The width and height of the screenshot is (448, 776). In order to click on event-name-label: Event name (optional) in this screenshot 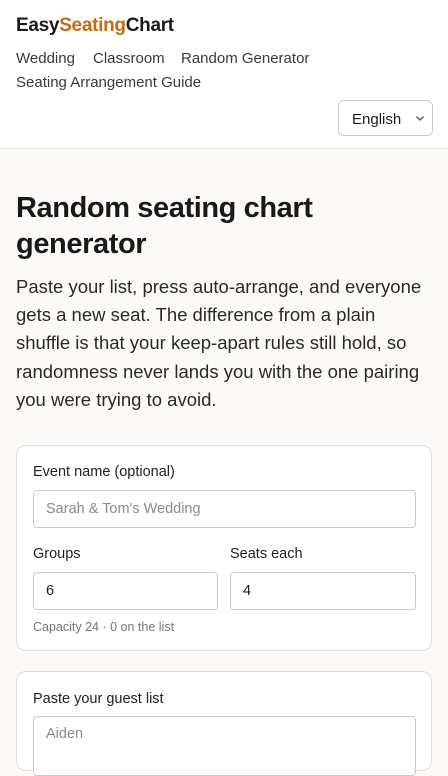, I will do `click(104, 472)`.